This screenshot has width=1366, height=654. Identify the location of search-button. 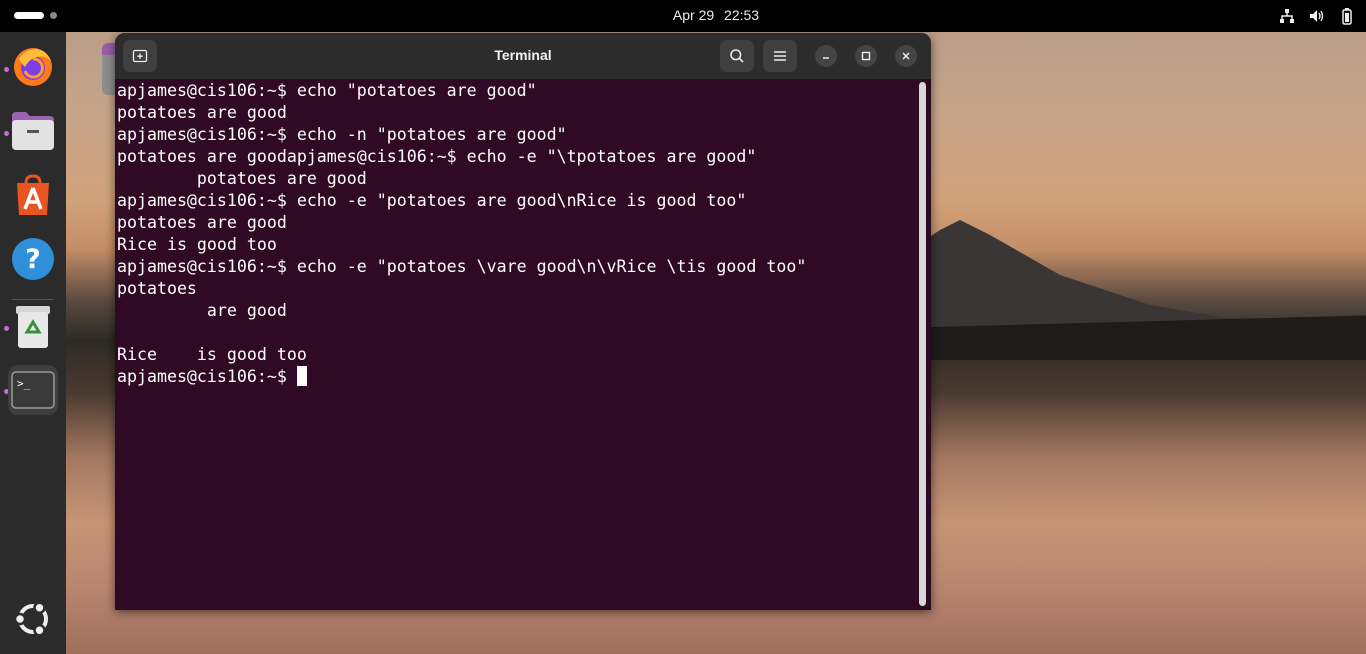
(737, 56).